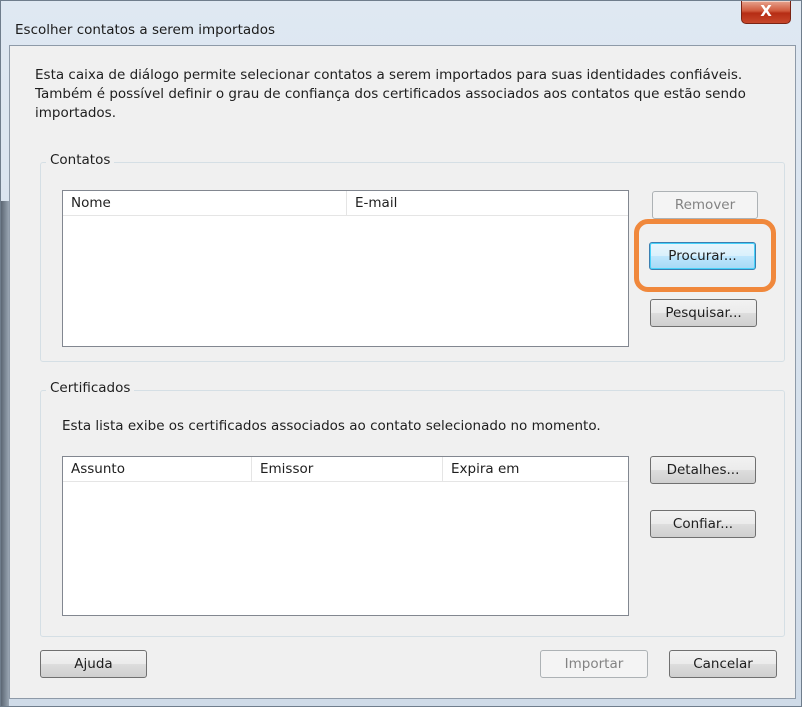 The image size is (802, 707). I want to click on contacts-list-header: Nome E-mail, so click(345, 203).